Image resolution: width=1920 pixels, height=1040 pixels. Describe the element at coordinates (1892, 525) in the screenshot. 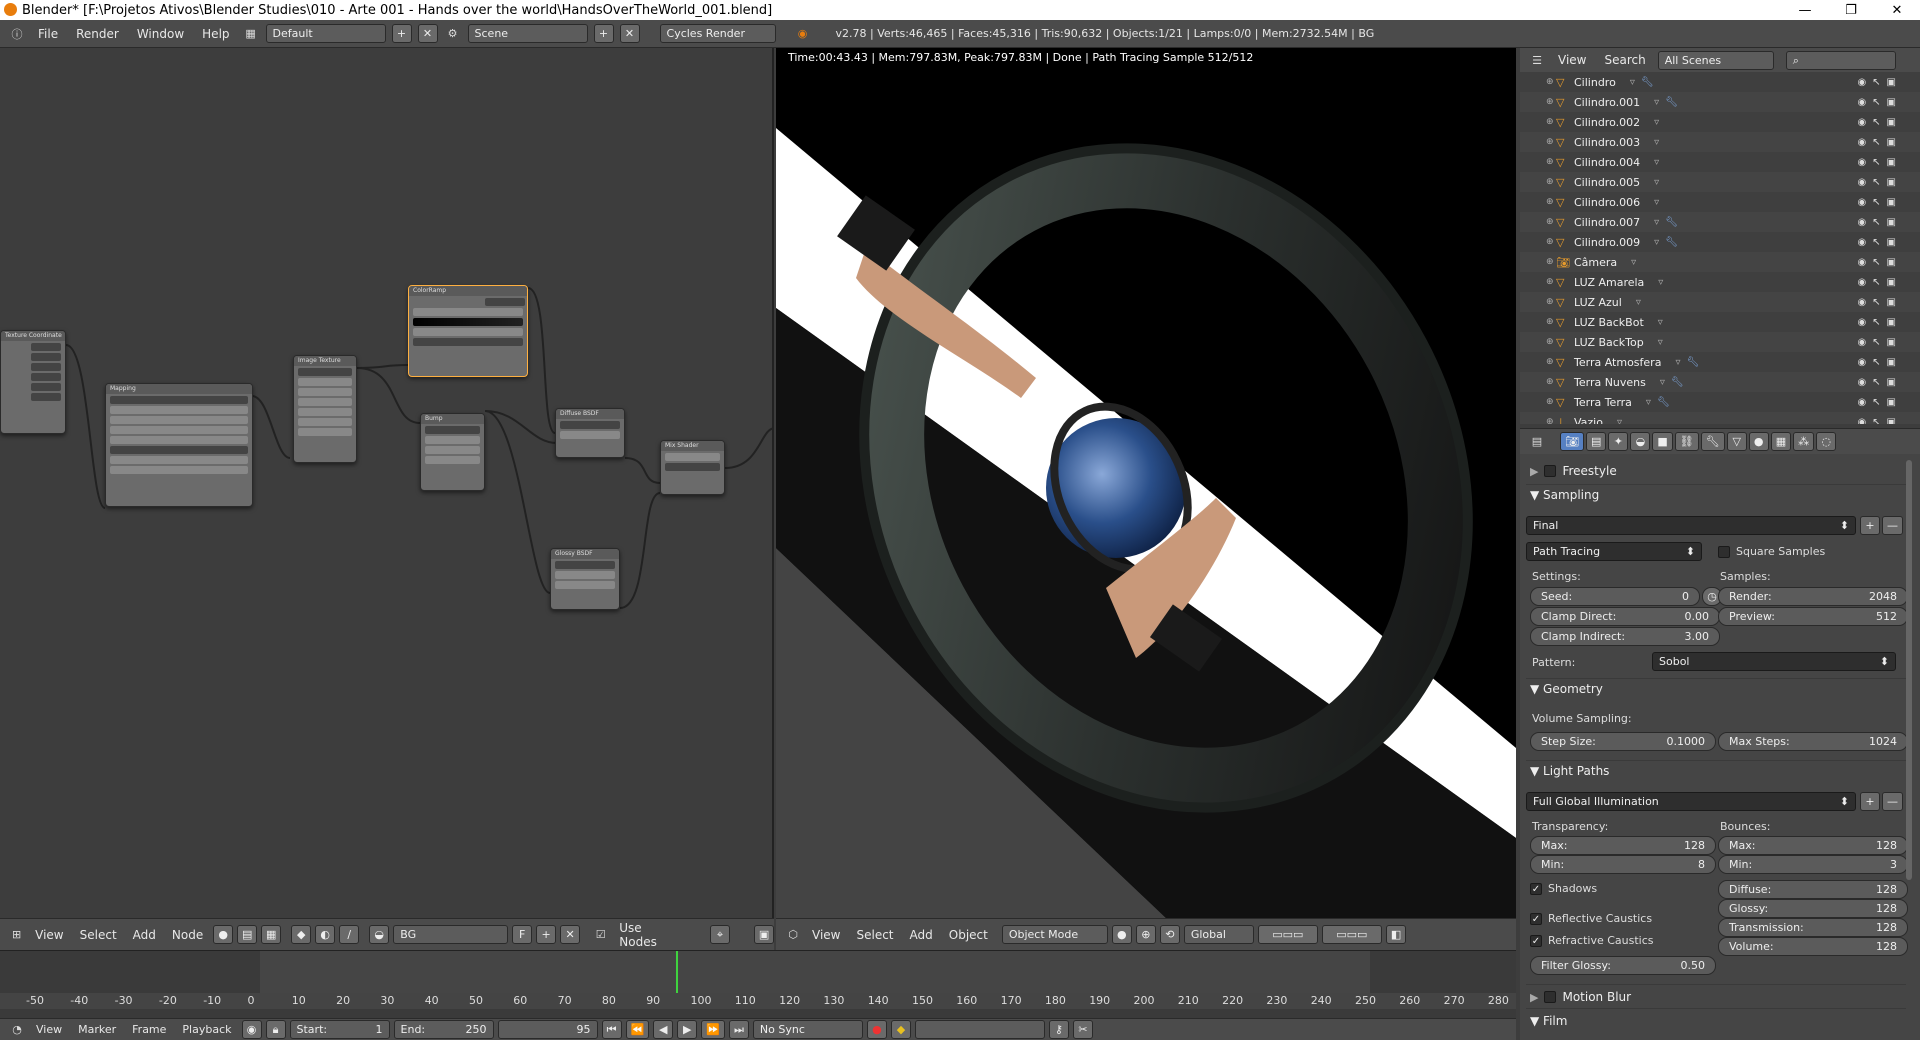

I see `remove-preset-button: —` at that location.